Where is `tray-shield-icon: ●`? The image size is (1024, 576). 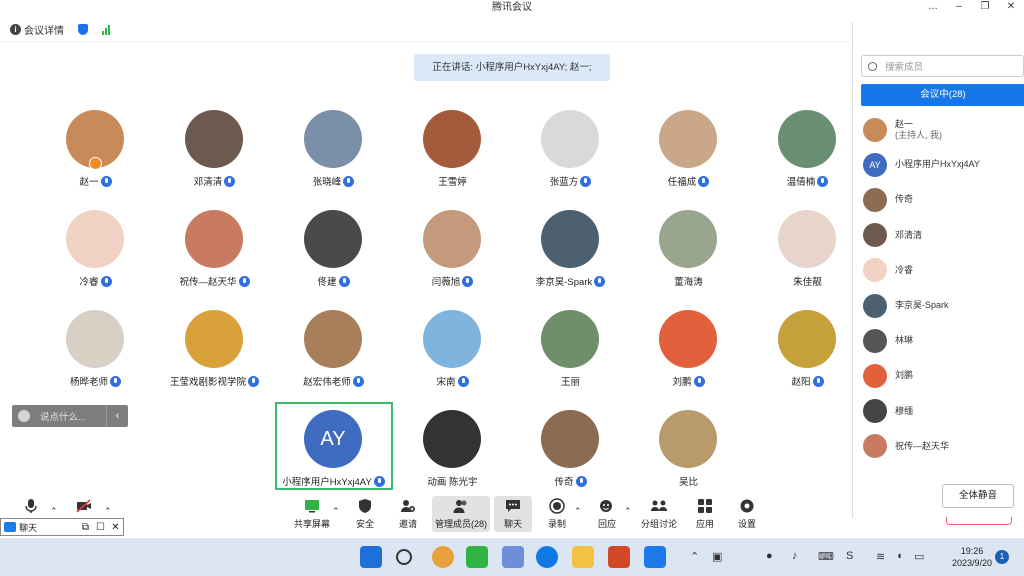
tray-shield-icon: ● is located at coordinates (769, 556).